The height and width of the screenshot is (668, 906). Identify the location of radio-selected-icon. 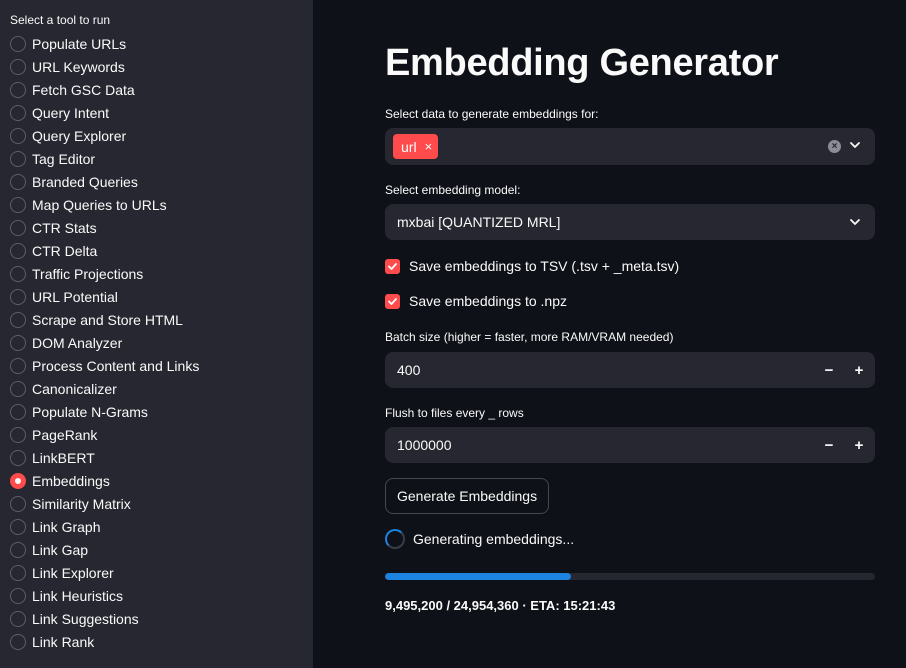
(18, 480).